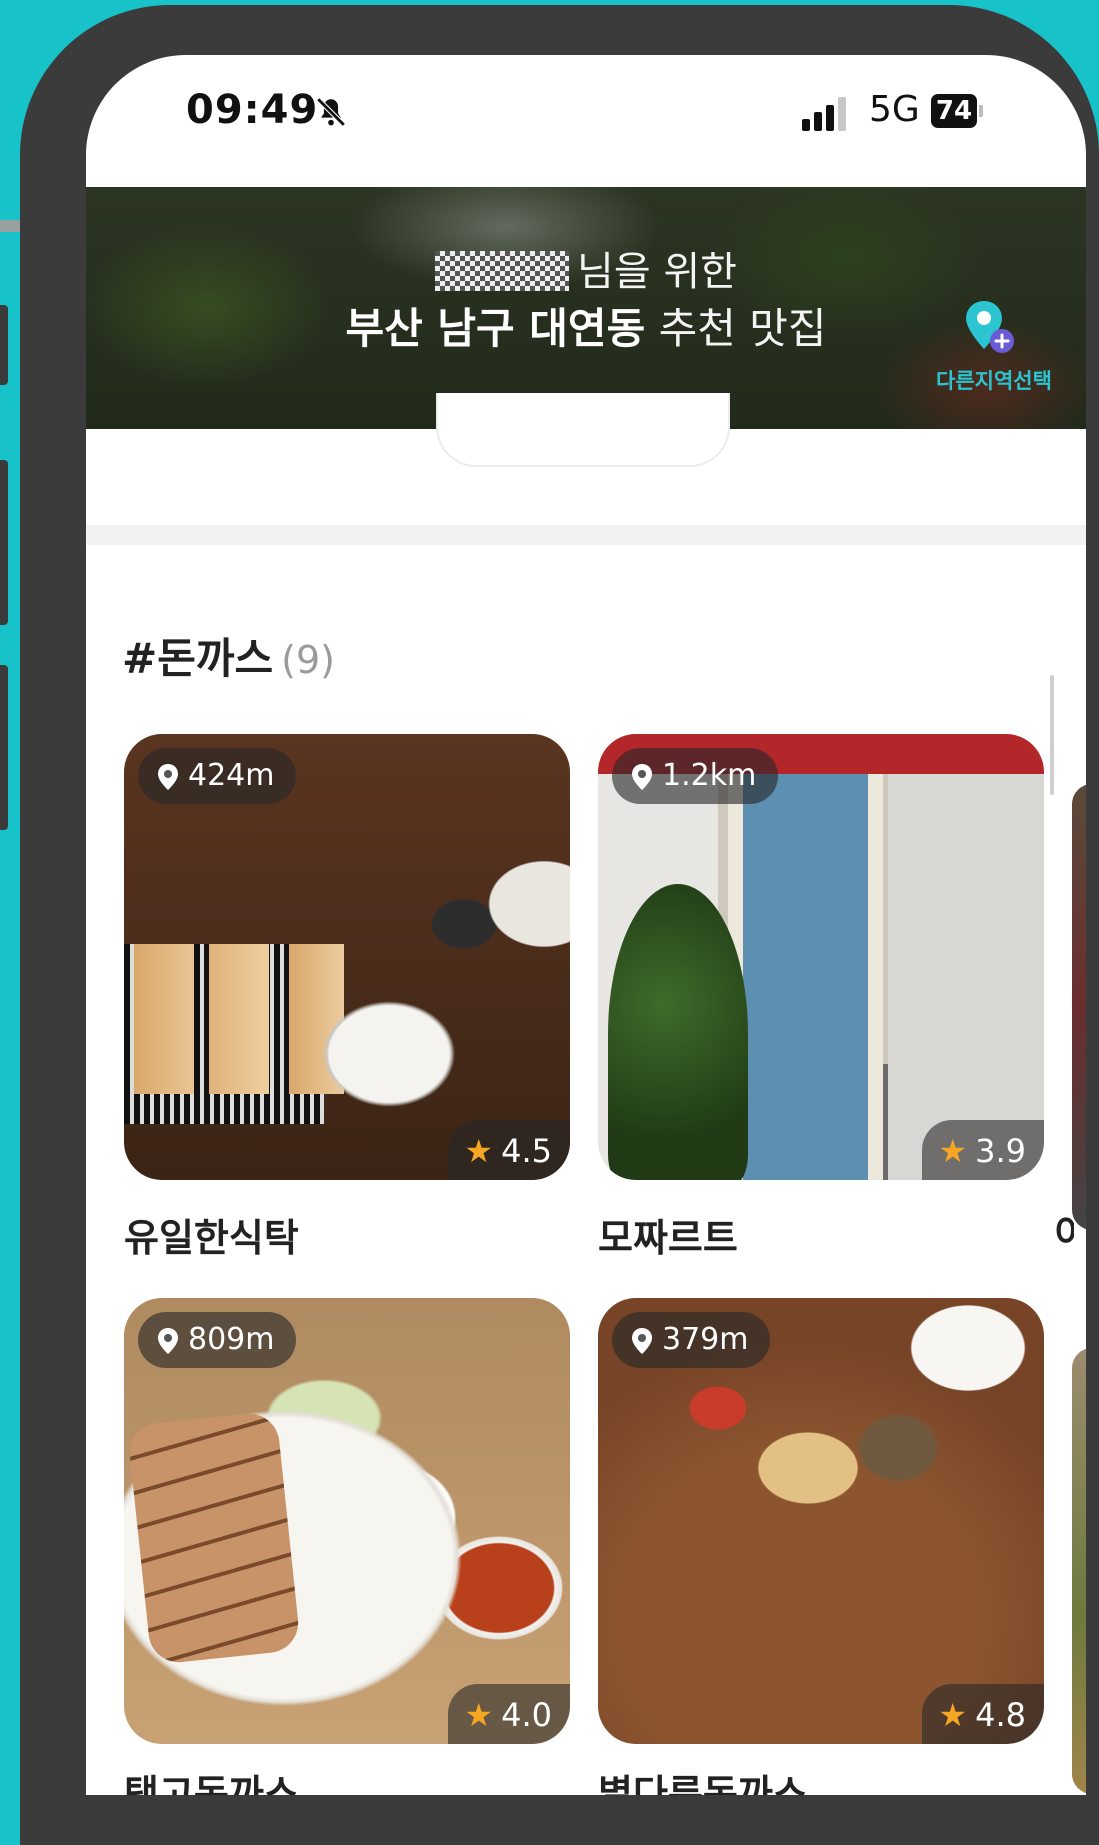  I want to click on section-hashtag: #돈까스, so click(198, 658).